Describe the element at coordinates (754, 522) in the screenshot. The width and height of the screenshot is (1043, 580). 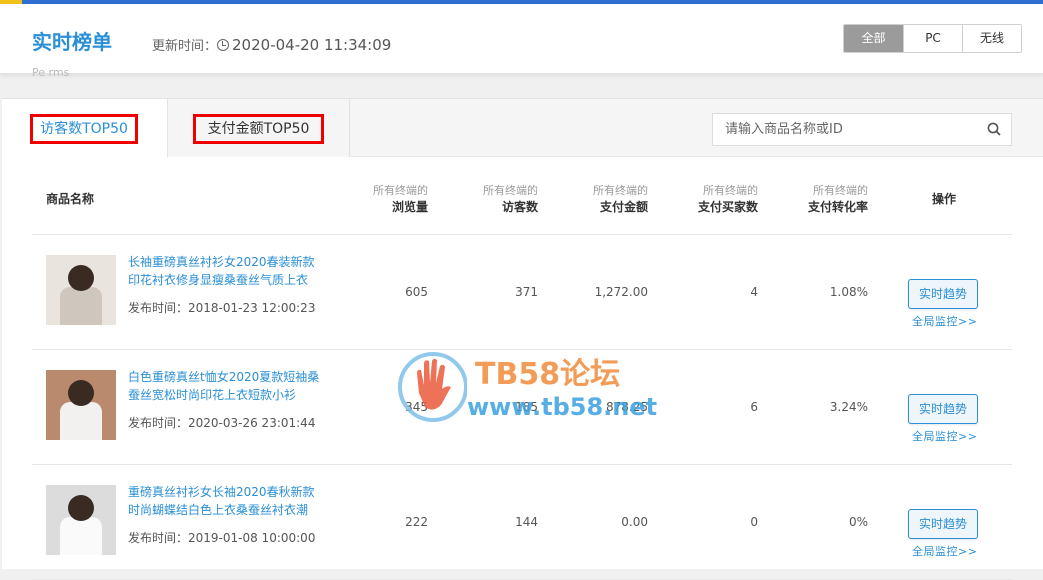
I see `buyers-value: 0` at that location.